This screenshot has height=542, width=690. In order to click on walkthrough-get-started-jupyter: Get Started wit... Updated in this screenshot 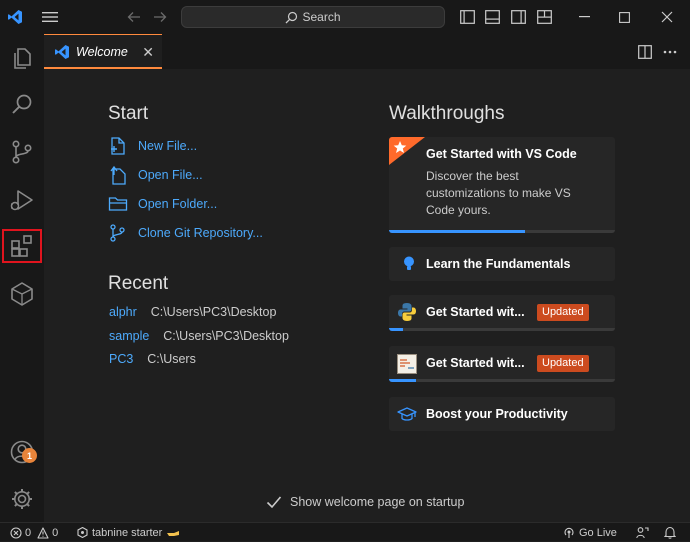, I will do `click(502, 364)`.